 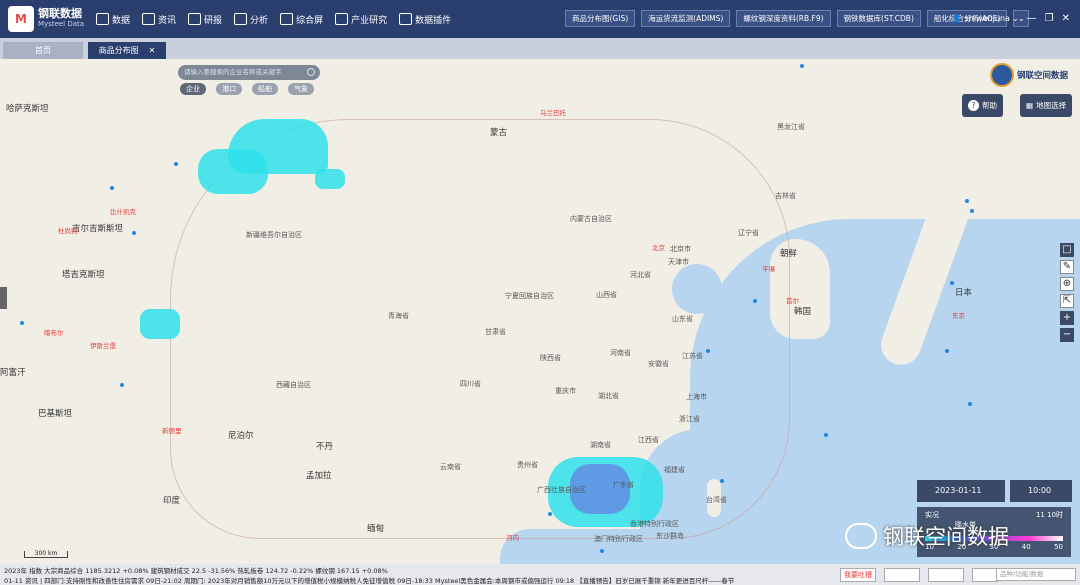 I want to click on map-label-province: 青海省, so click(x=398, y=316).